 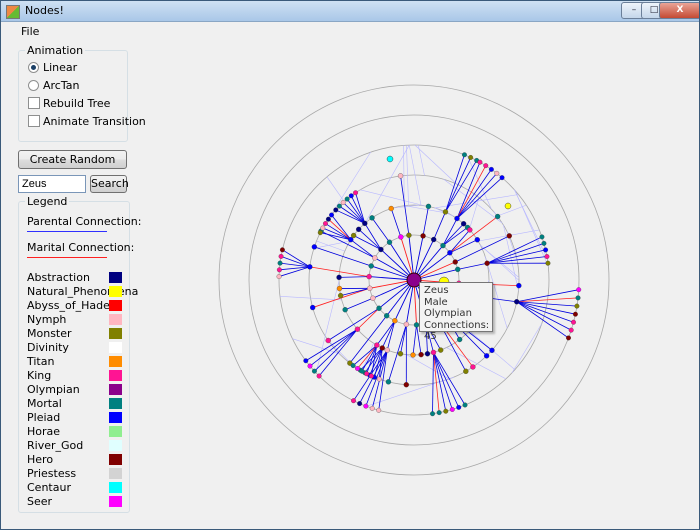 I want to click on tooltip-connections: Connections: 45, so click(x=457, y=331).